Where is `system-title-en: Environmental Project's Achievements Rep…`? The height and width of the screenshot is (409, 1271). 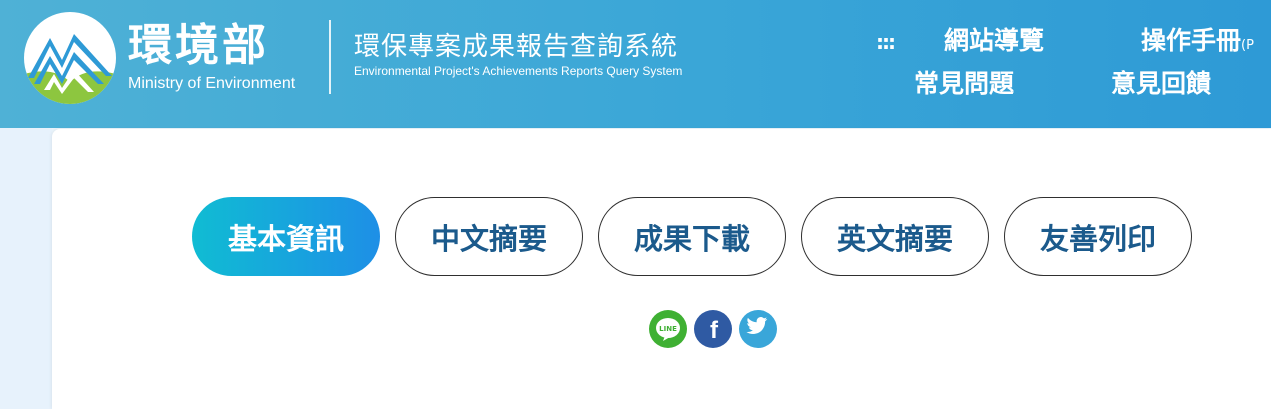
system-title-en: Environmental Project's Achievements Rep… is located at coordinates (518, 71).